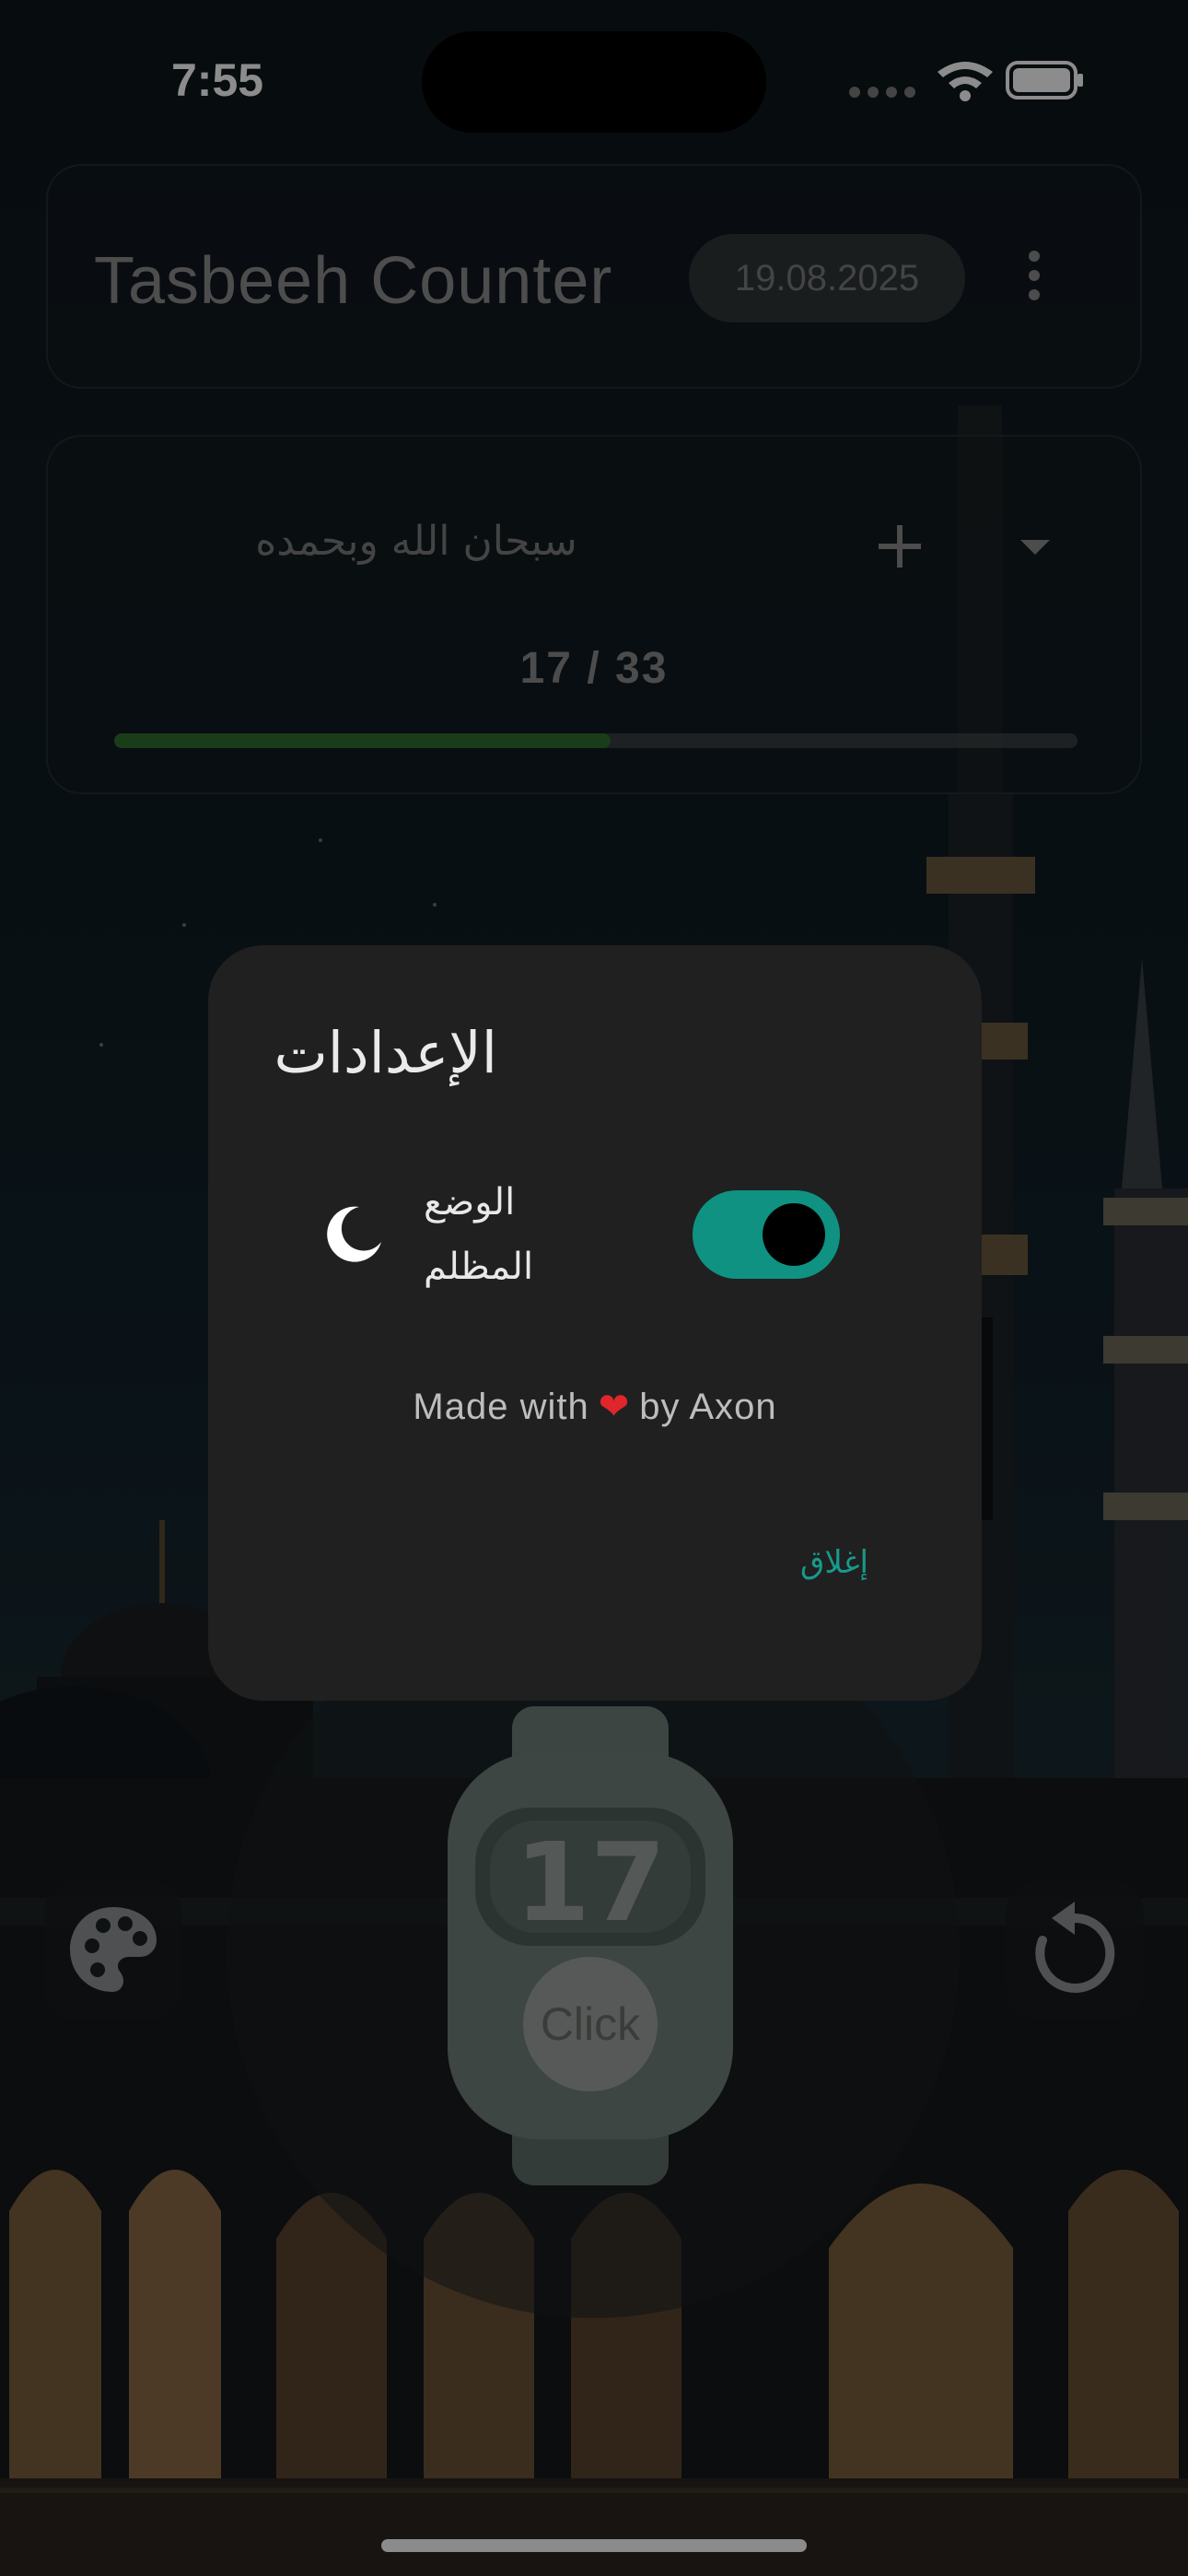  I want to click on toggle-knob, so click(794, 1234).